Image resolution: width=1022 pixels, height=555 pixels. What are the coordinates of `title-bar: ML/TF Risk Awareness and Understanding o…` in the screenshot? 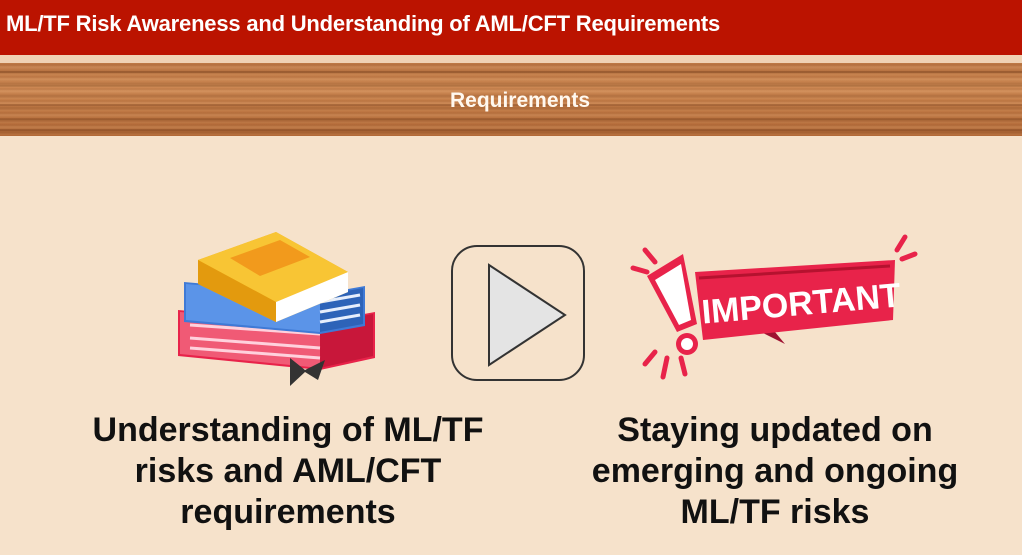 It's located at (511, 27).